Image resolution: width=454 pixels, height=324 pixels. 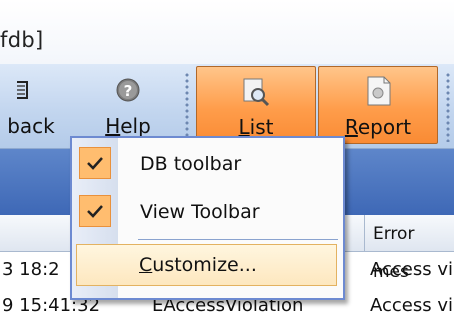 What do you see at coordinates (378, 92) in the screenshot?
I see `report-icon` at bounding box center [378, 92].